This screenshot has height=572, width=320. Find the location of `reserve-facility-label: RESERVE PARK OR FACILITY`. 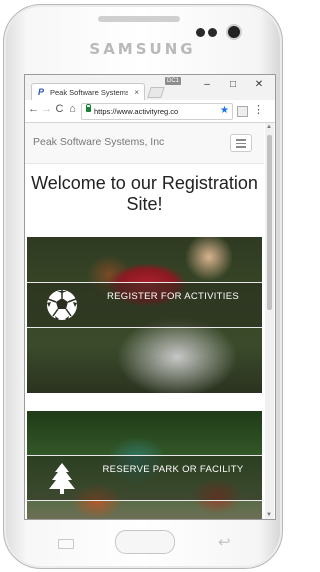

reserve-facility-label: RESERVE PARK OR FACILITY is located at coordinates (173, 469).